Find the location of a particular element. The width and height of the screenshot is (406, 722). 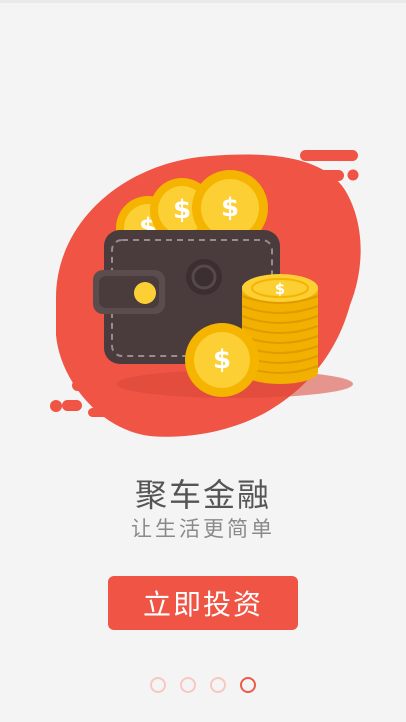

app-title: 聚车金融 is located at coordinates (202, 495).